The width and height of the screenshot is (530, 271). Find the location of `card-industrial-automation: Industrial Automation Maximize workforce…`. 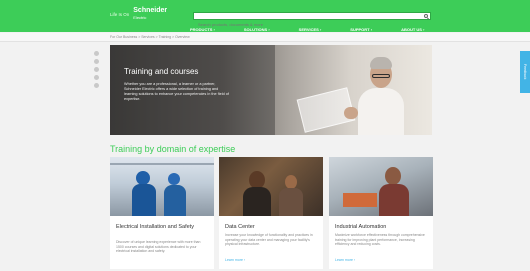

card-industrial-automation: Industrial Automation Maximize workforce… is located at coordinates (381, 213).